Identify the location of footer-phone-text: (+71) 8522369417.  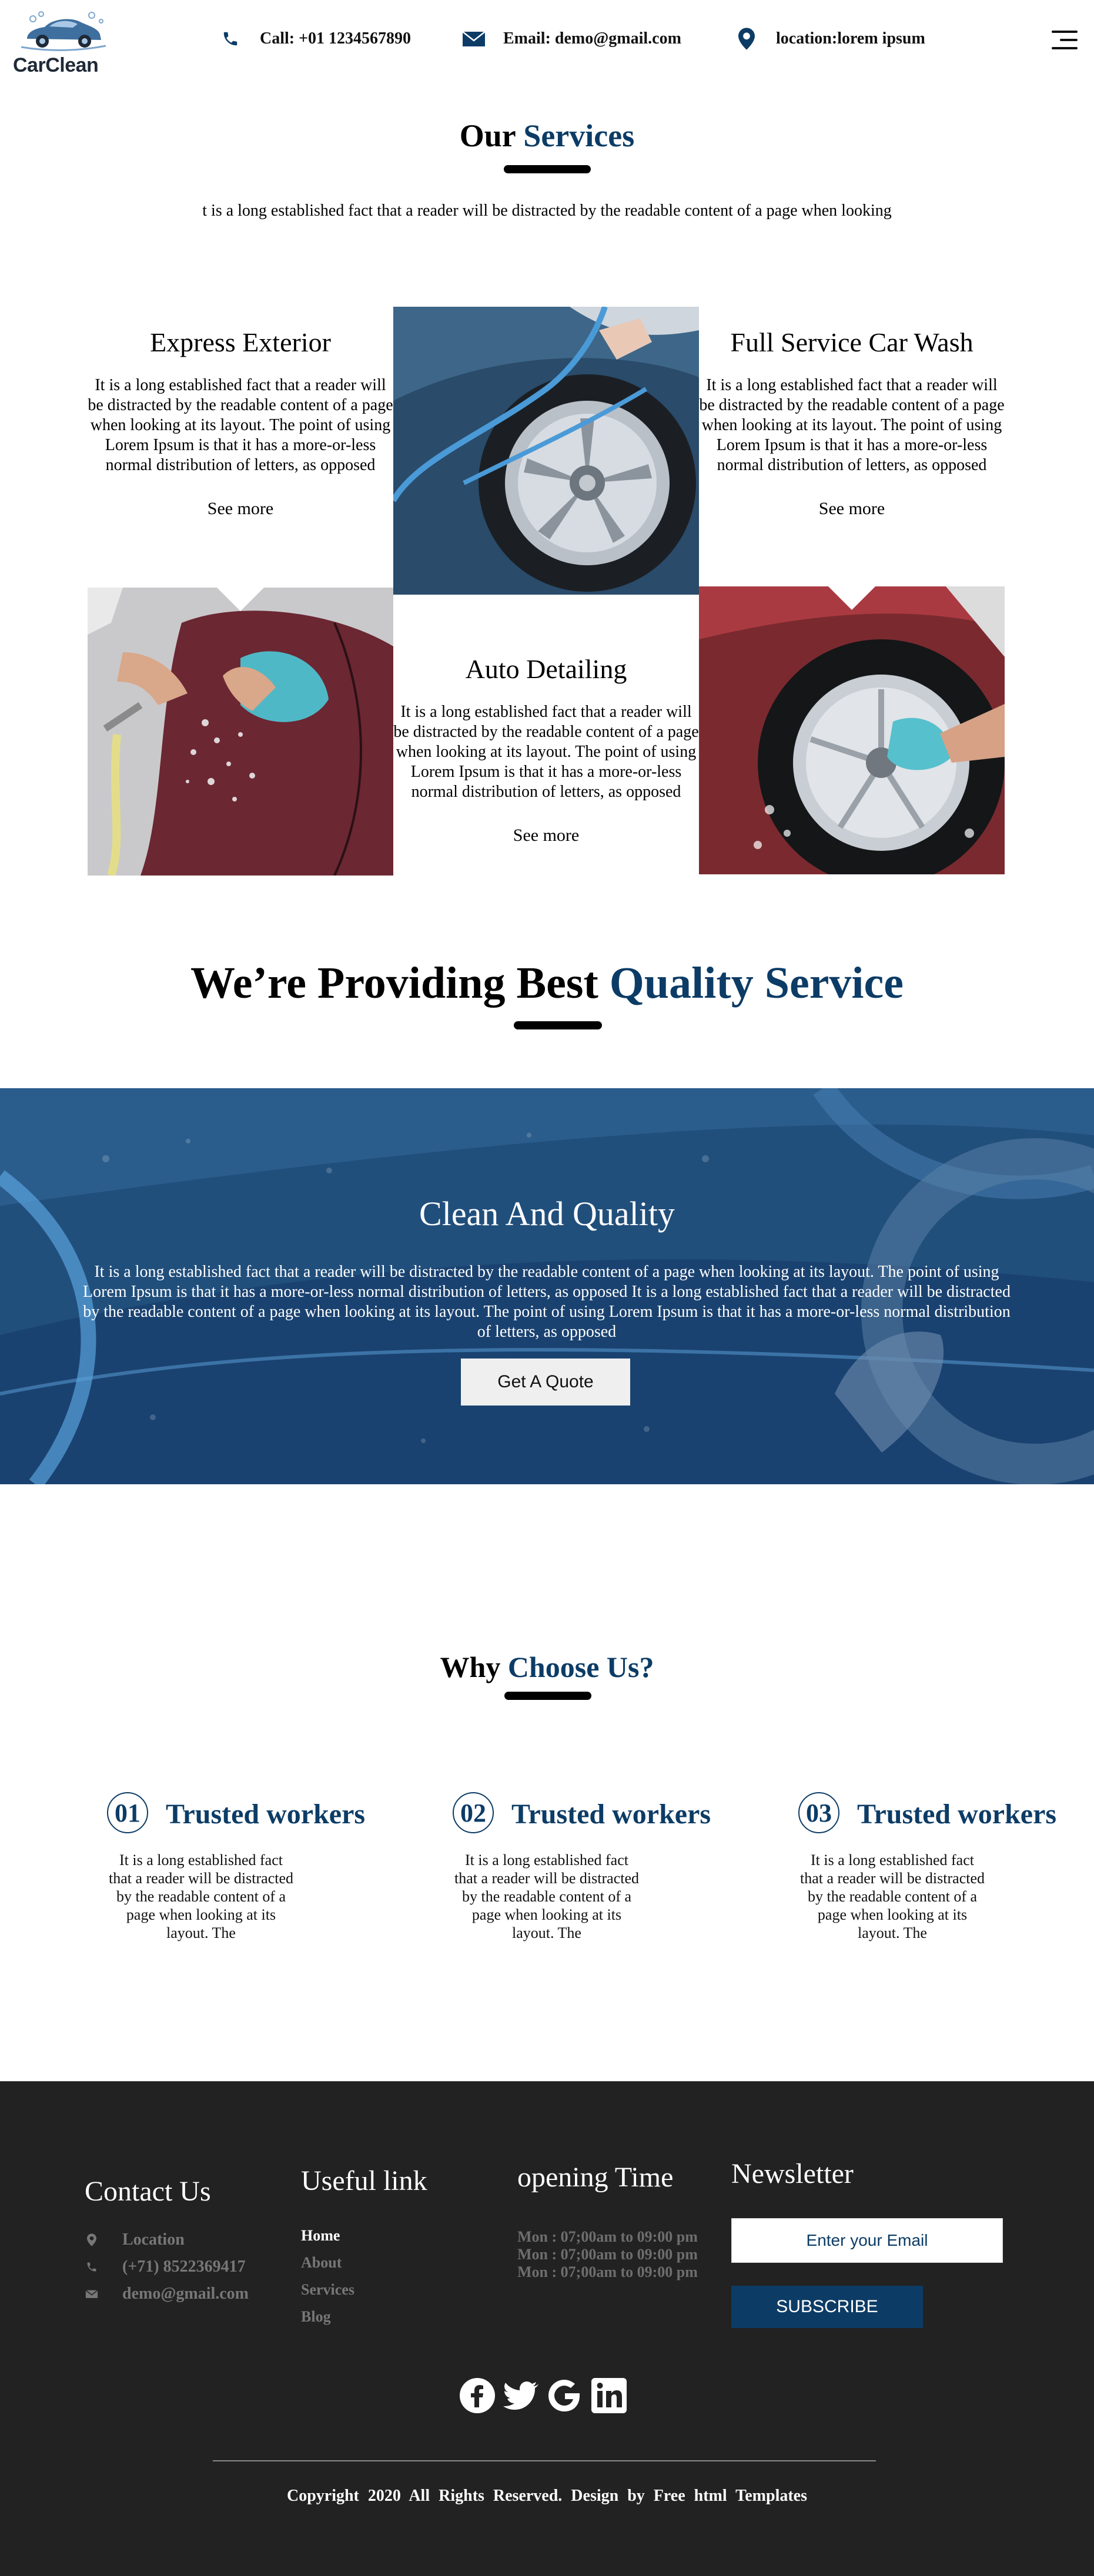
(184, 2267).